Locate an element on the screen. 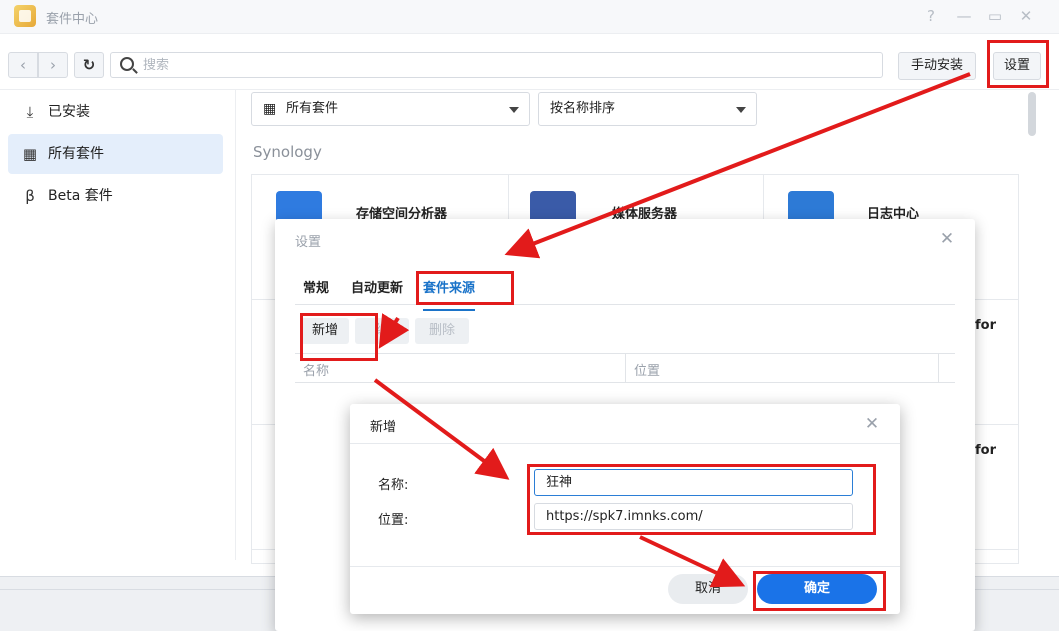 This screenshot has width=1059, height=631. refresh-button: ↻ is located at coordinates (89, 65).